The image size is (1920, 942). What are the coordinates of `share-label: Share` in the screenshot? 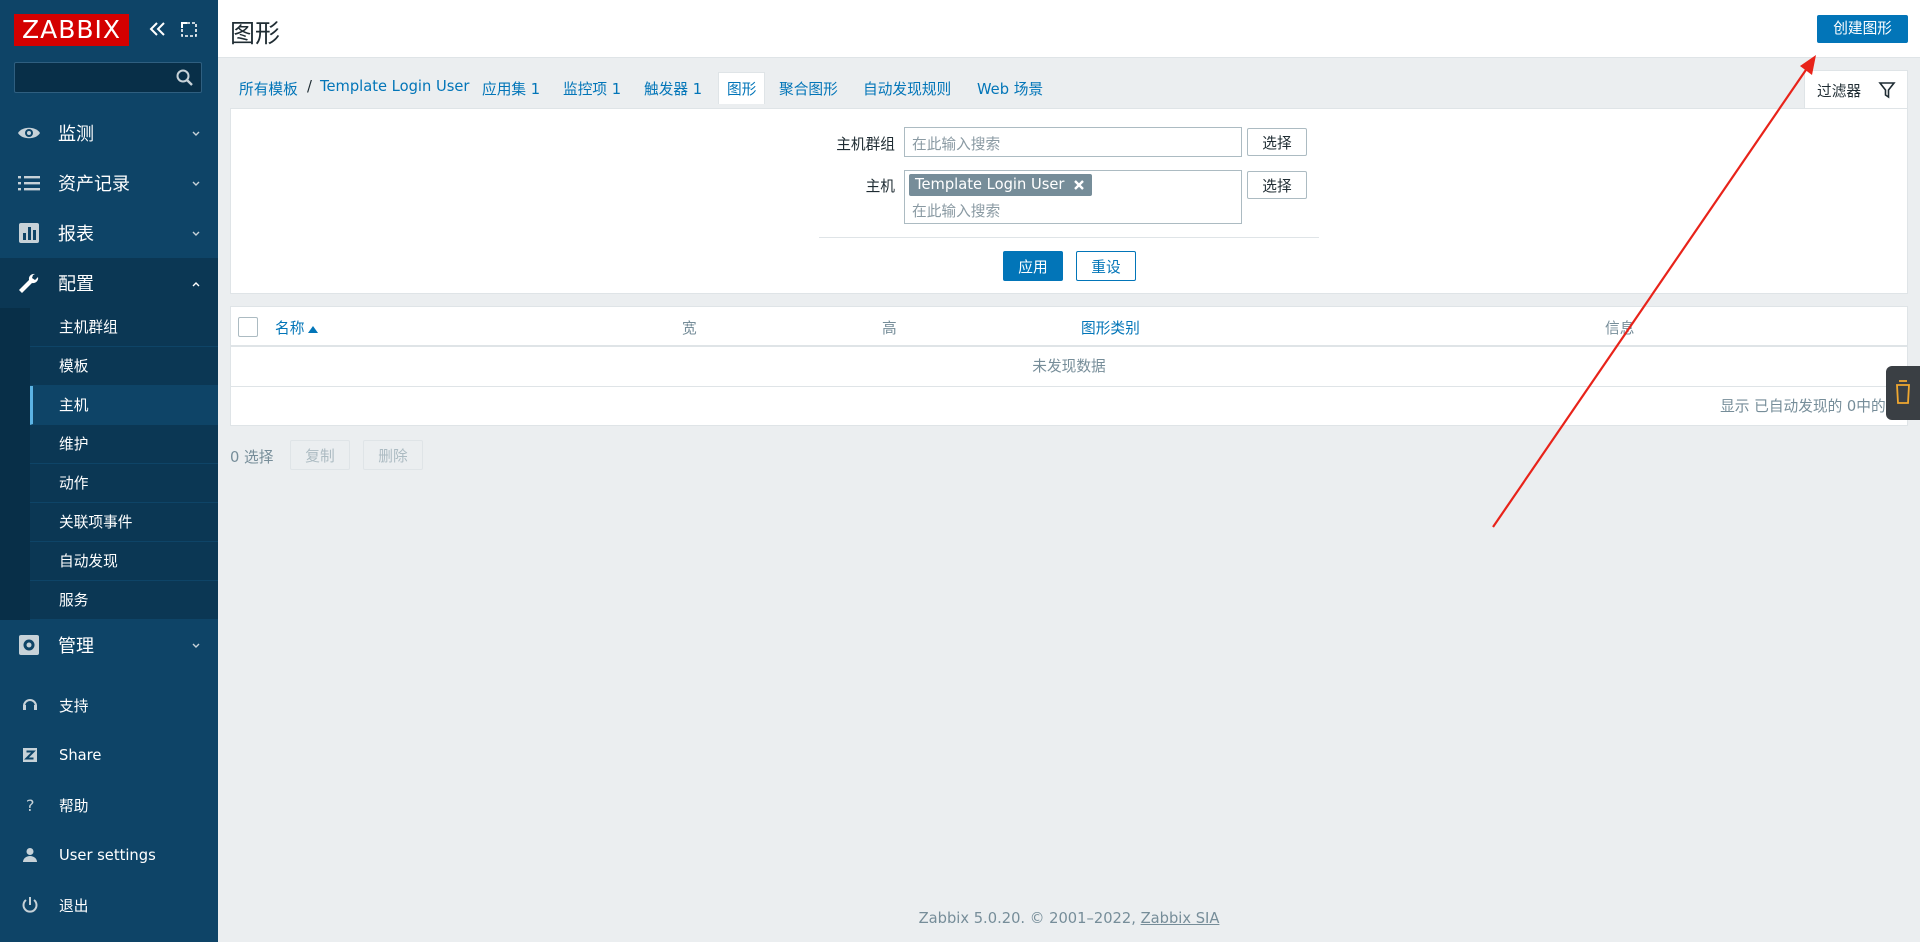 It's located at (80, 755).